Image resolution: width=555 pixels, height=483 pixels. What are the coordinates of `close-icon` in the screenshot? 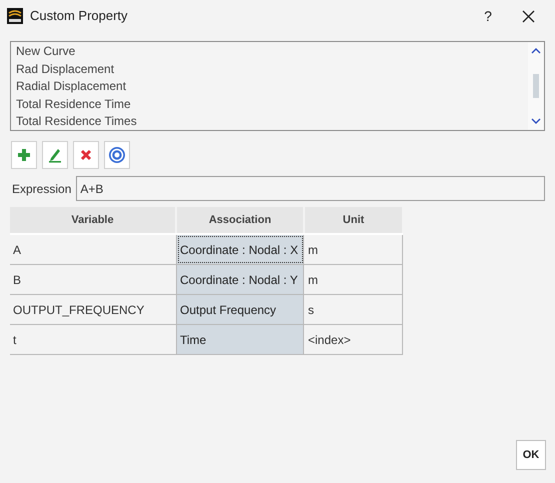 It's located at (528, 16).